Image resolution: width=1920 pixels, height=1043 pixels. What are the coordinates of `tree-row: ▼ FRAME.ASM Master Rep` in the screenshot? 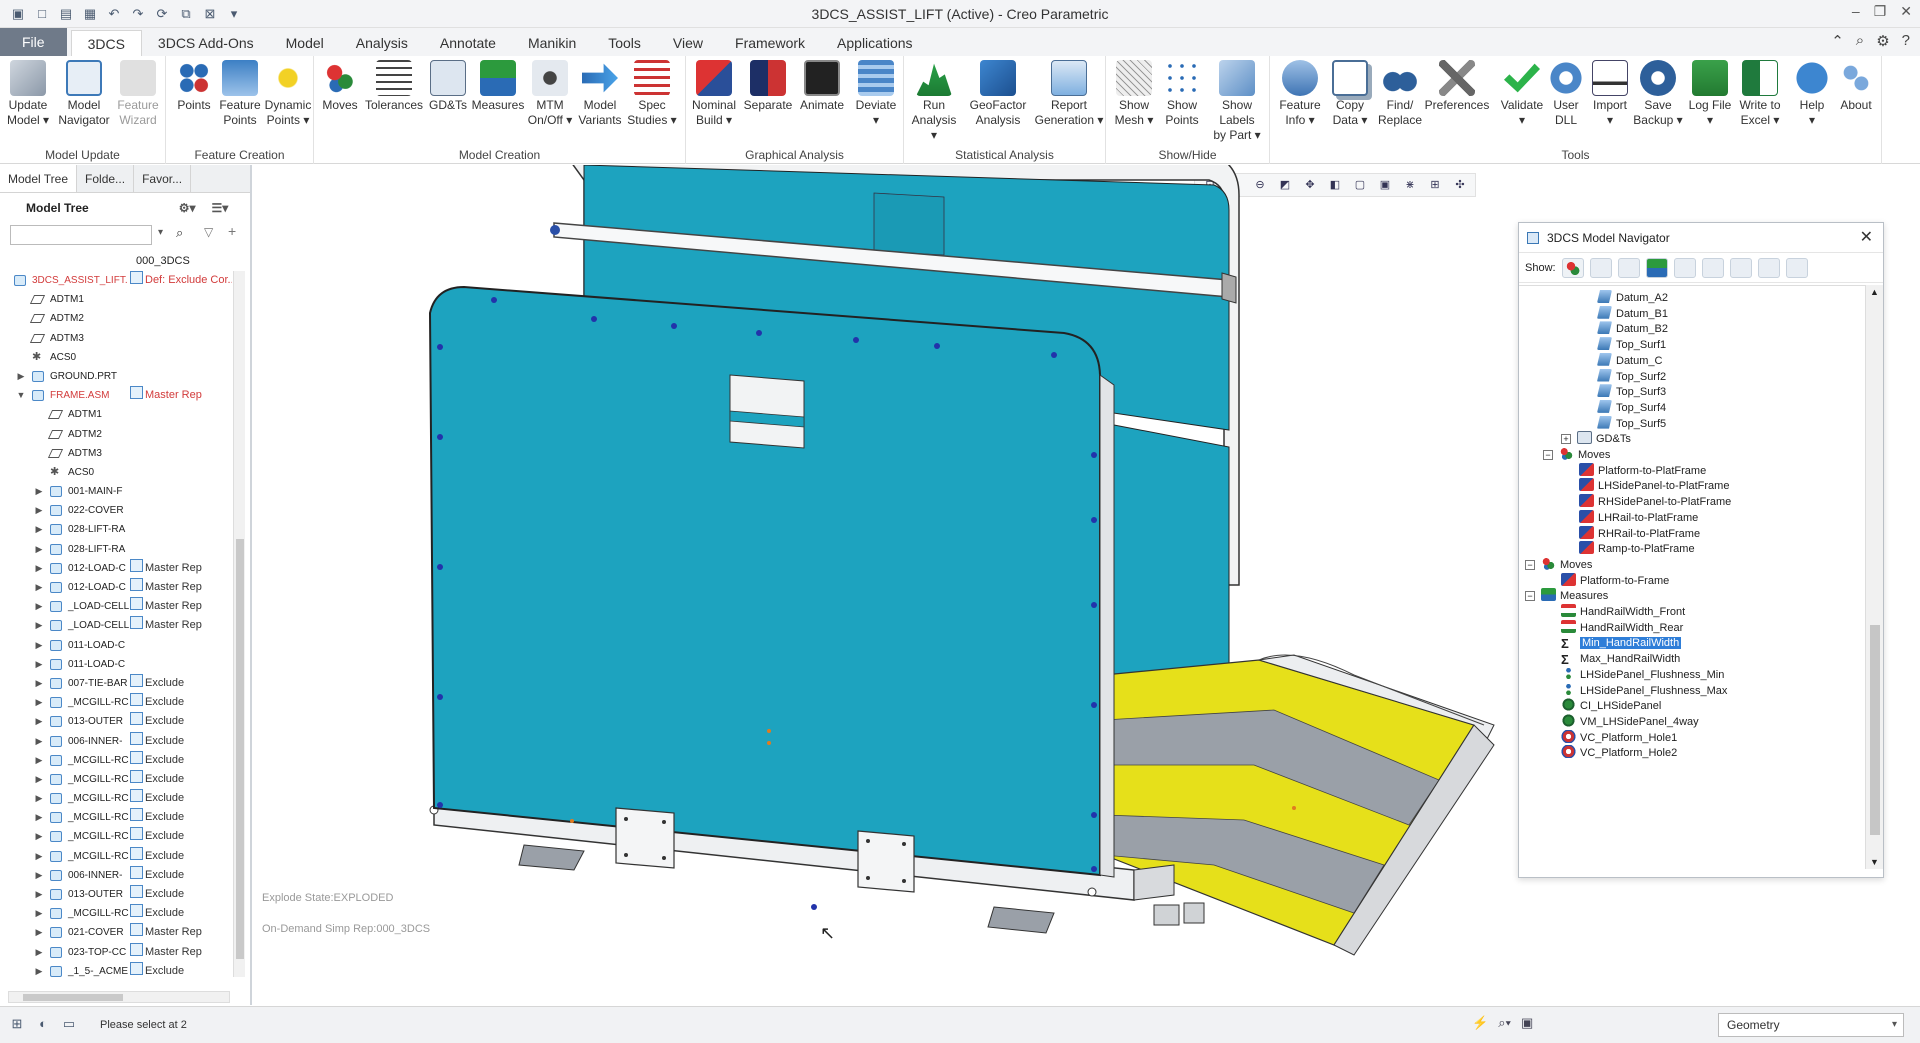 It's located at (116, 395).